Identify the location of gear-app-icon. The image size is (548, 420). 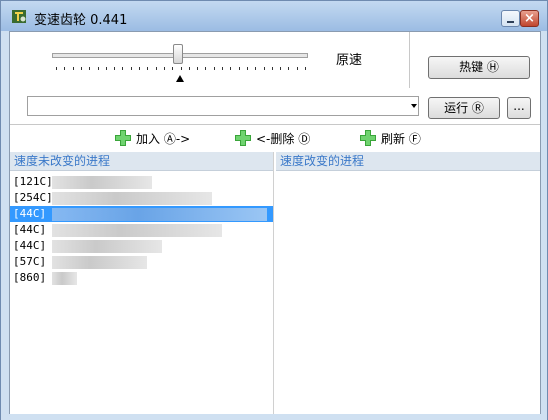
(19, 16).